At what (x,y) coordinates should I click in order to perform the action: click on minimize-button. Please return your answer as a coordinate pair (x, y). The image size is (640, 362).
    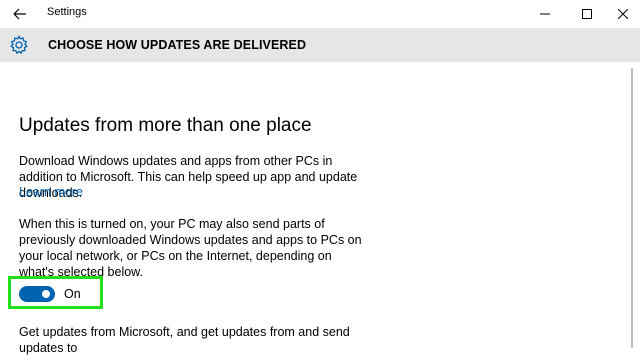
    Looking at the image, I should click on (545, 14).